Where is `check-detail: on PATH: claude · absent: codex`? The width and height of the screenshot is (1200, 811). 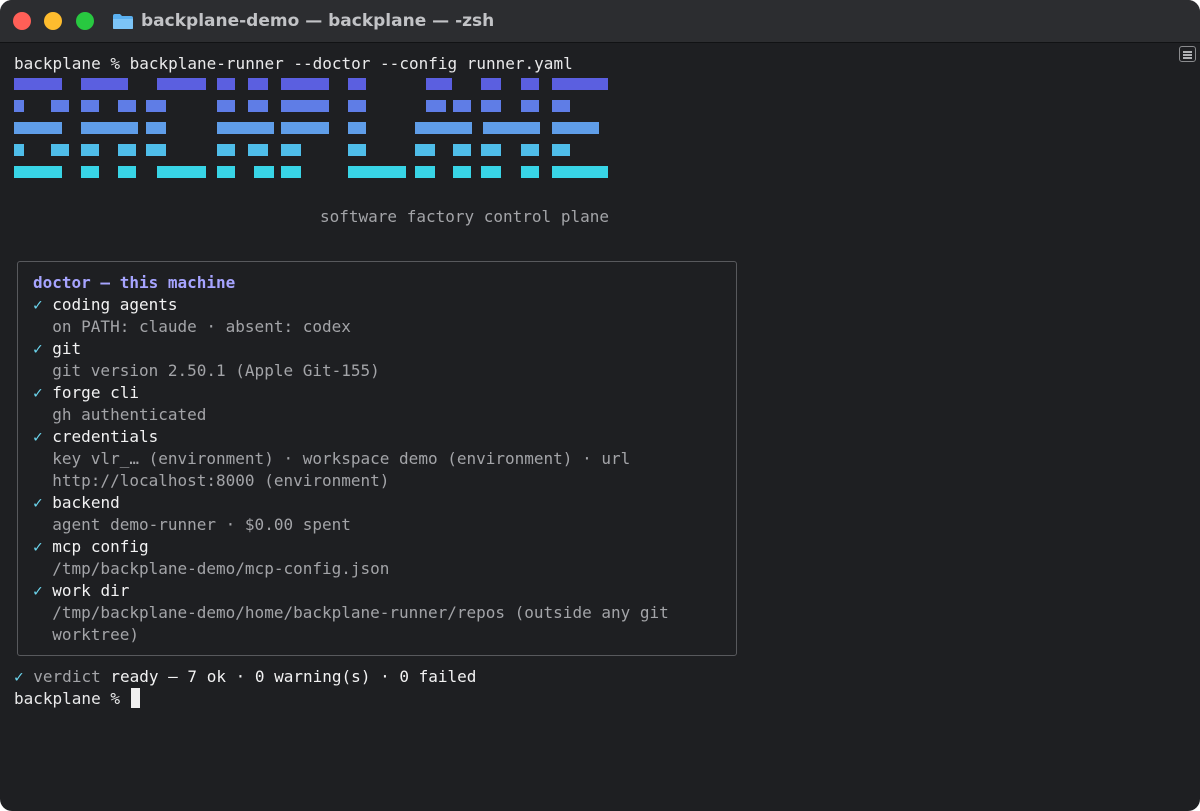
check-detail: on PATH: claude · absent: codex is located at coordinates (201, 326).